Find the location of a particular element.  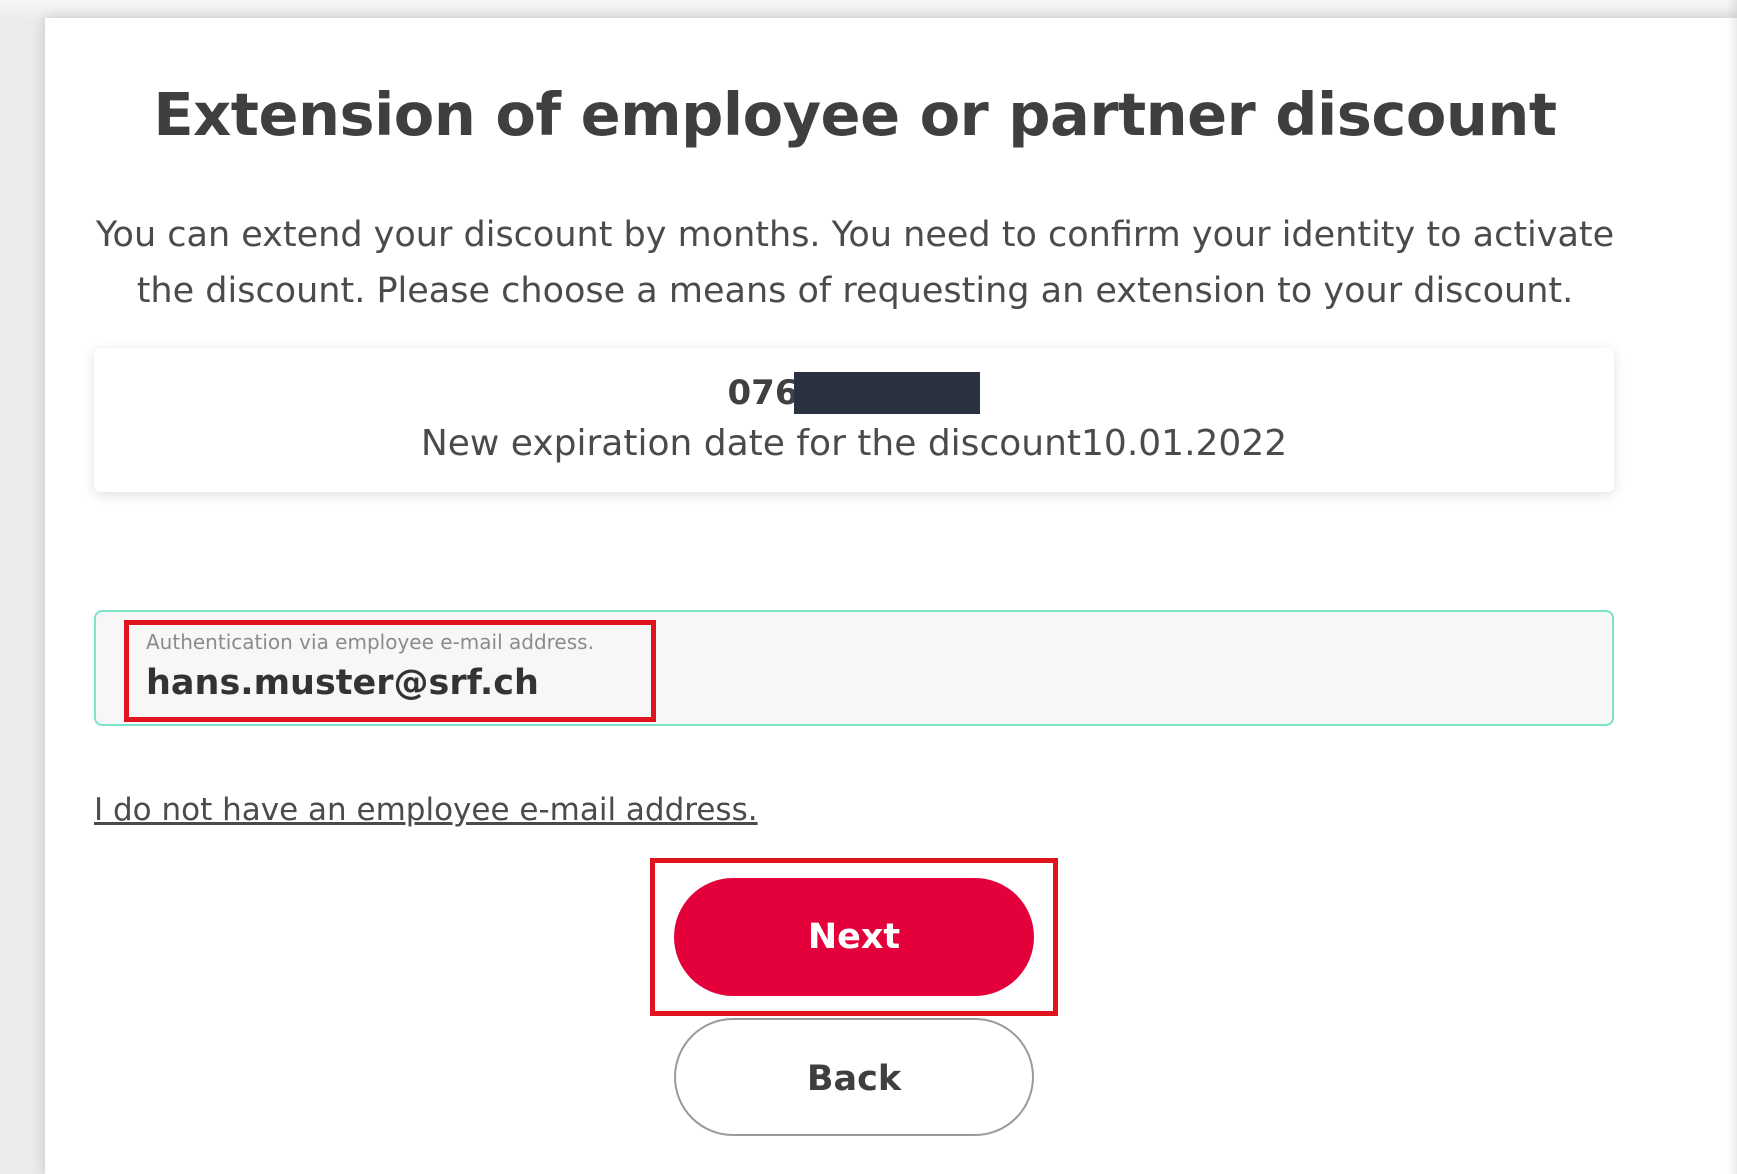

expiration-label: New expiration date for the discount is located at coordinates (751, 443).